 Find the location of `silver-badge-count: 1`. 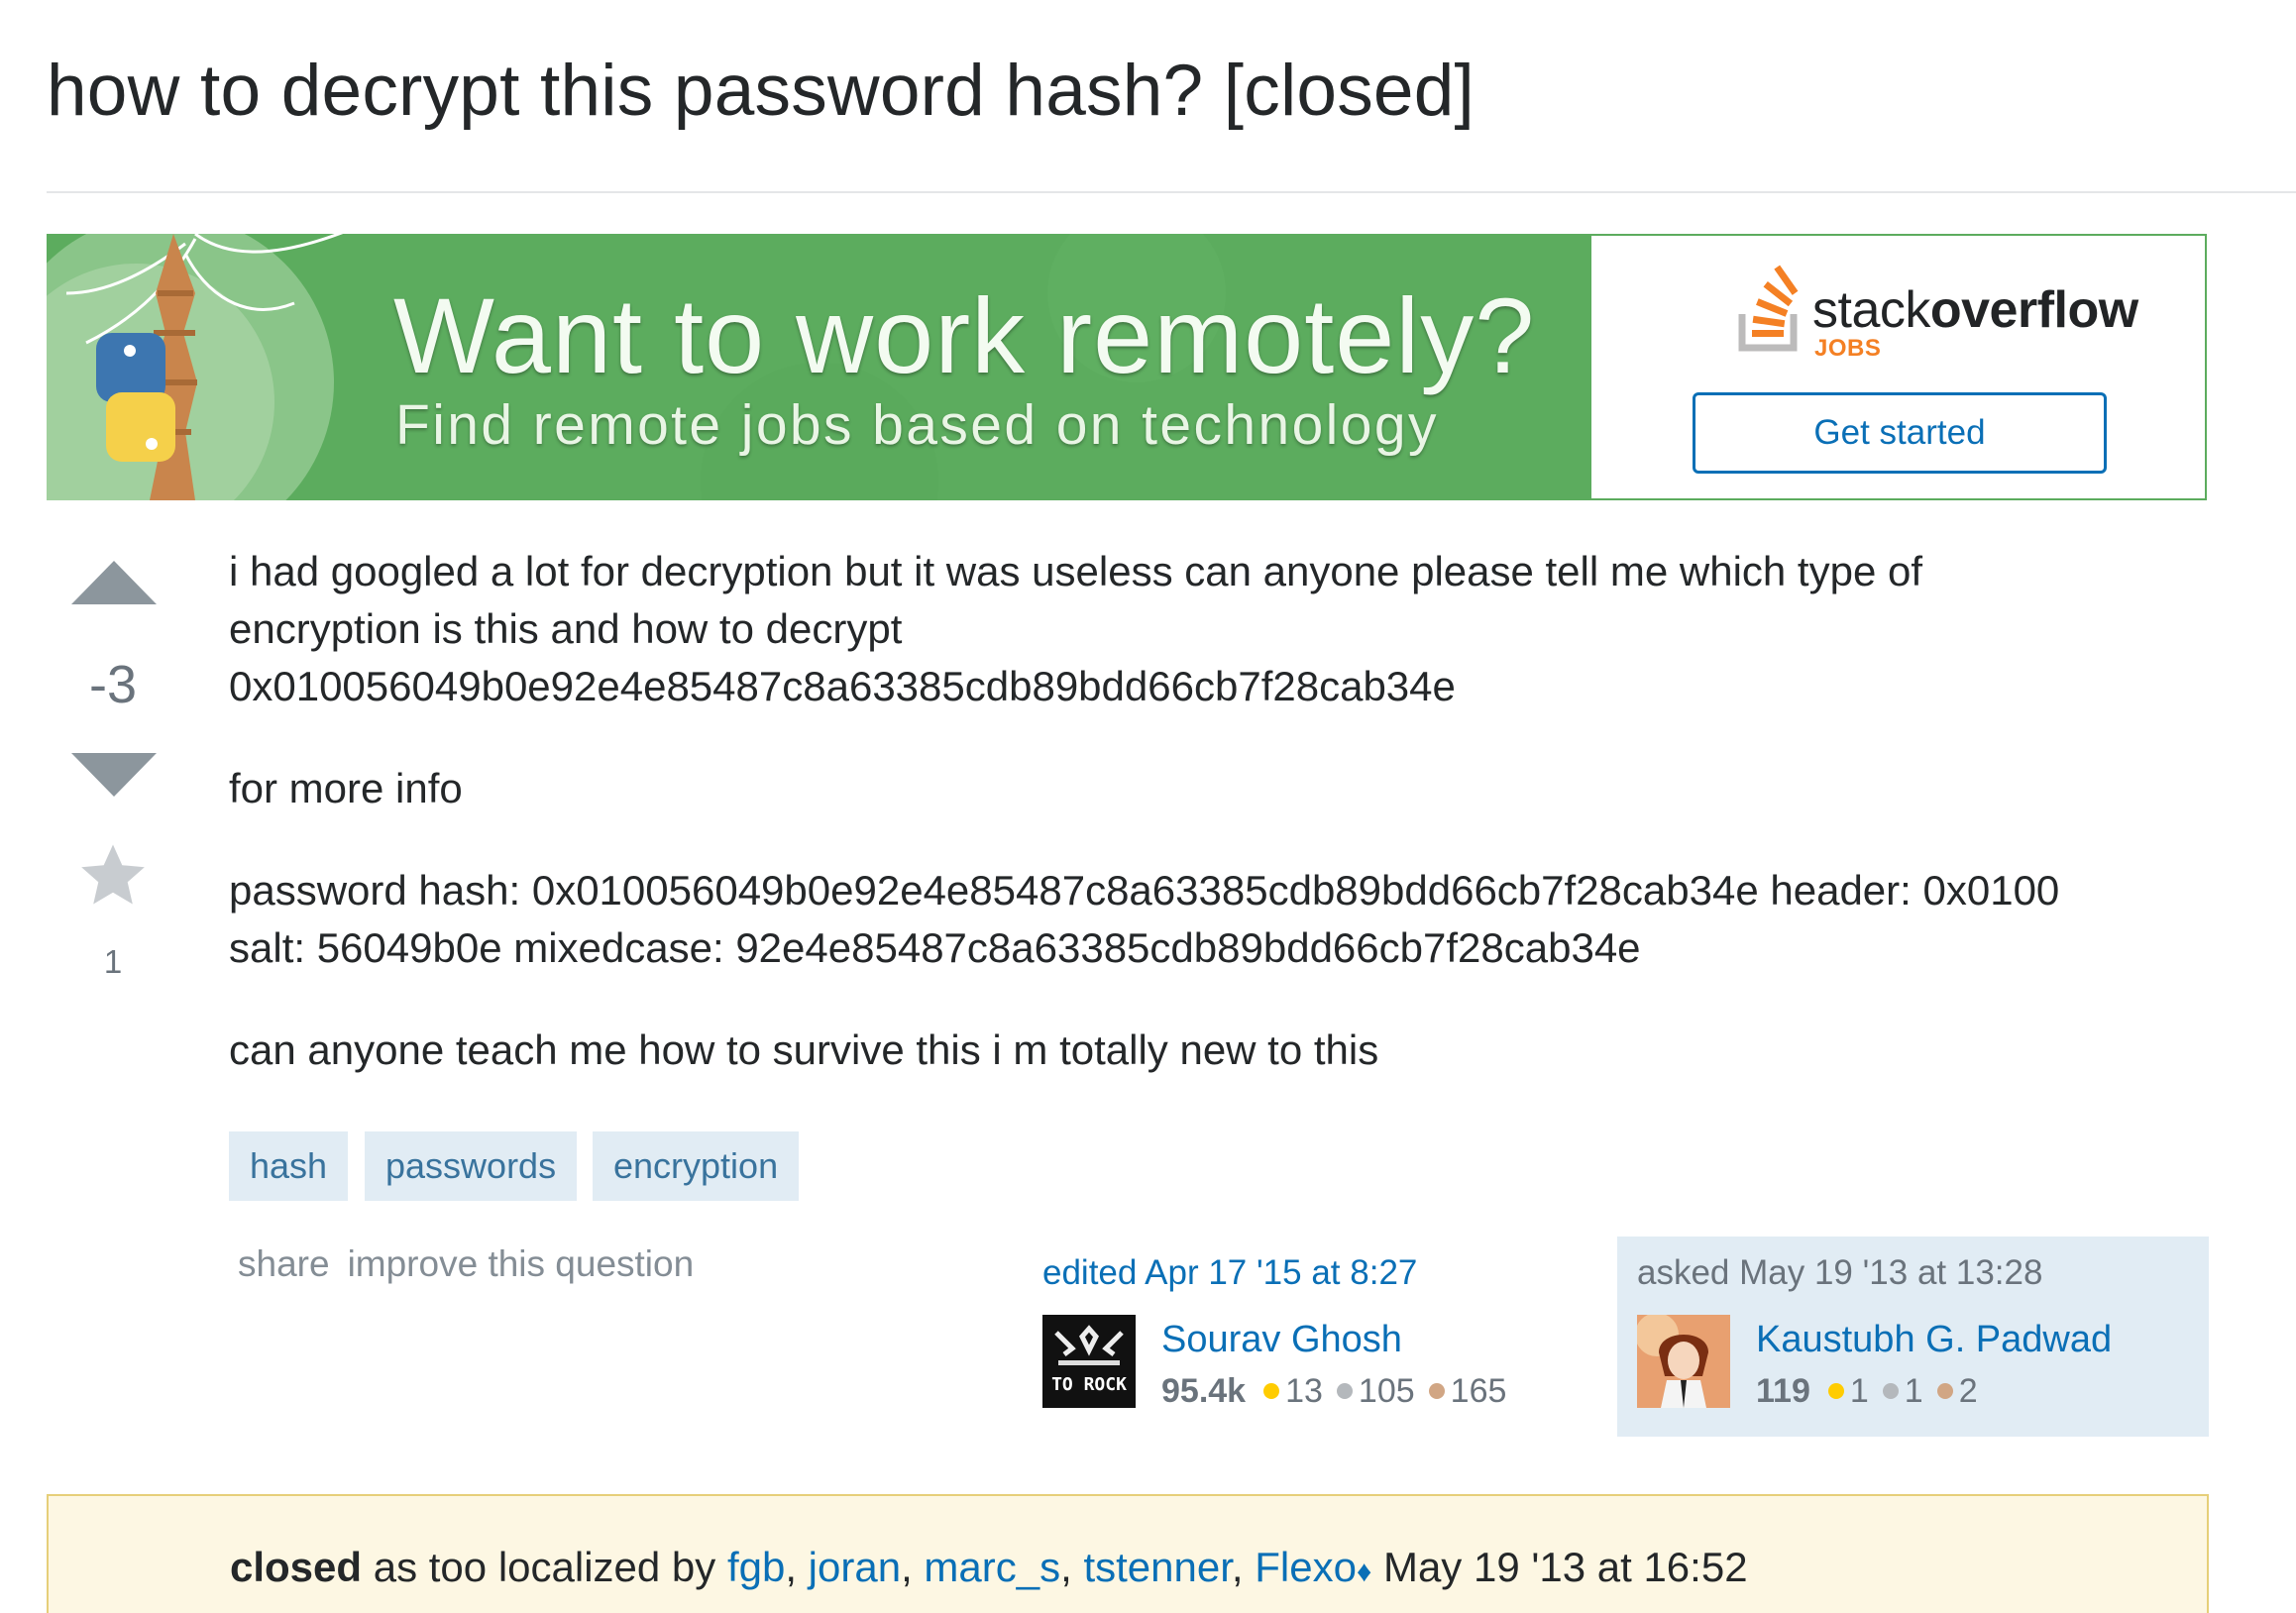

silver-badge-count: 1 is located at coordinates (1913, 1391).